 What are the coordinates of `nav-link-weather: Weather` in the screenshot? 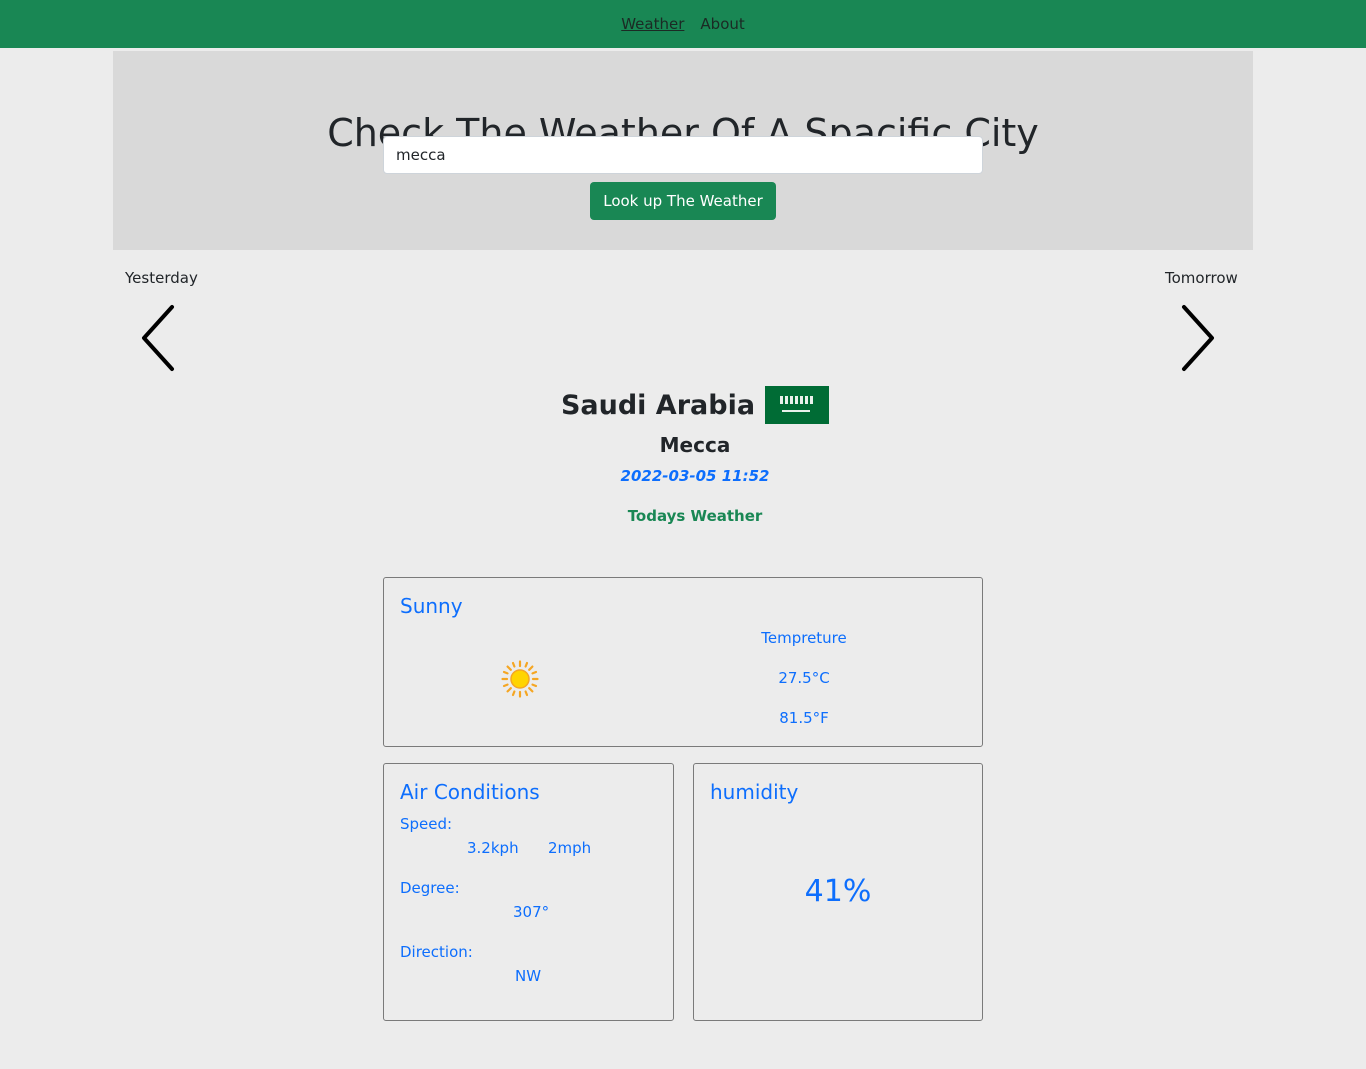 It's located at (652, 24).